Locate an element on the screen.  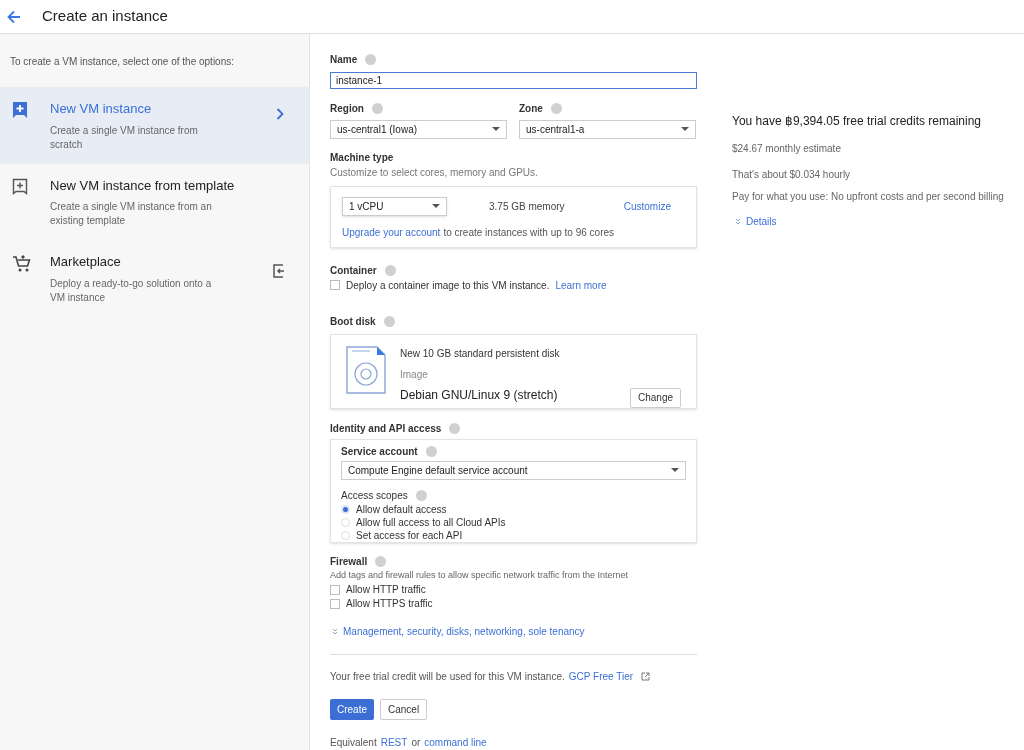
cancel-button: Cancel is located at coordinates (404, 709).